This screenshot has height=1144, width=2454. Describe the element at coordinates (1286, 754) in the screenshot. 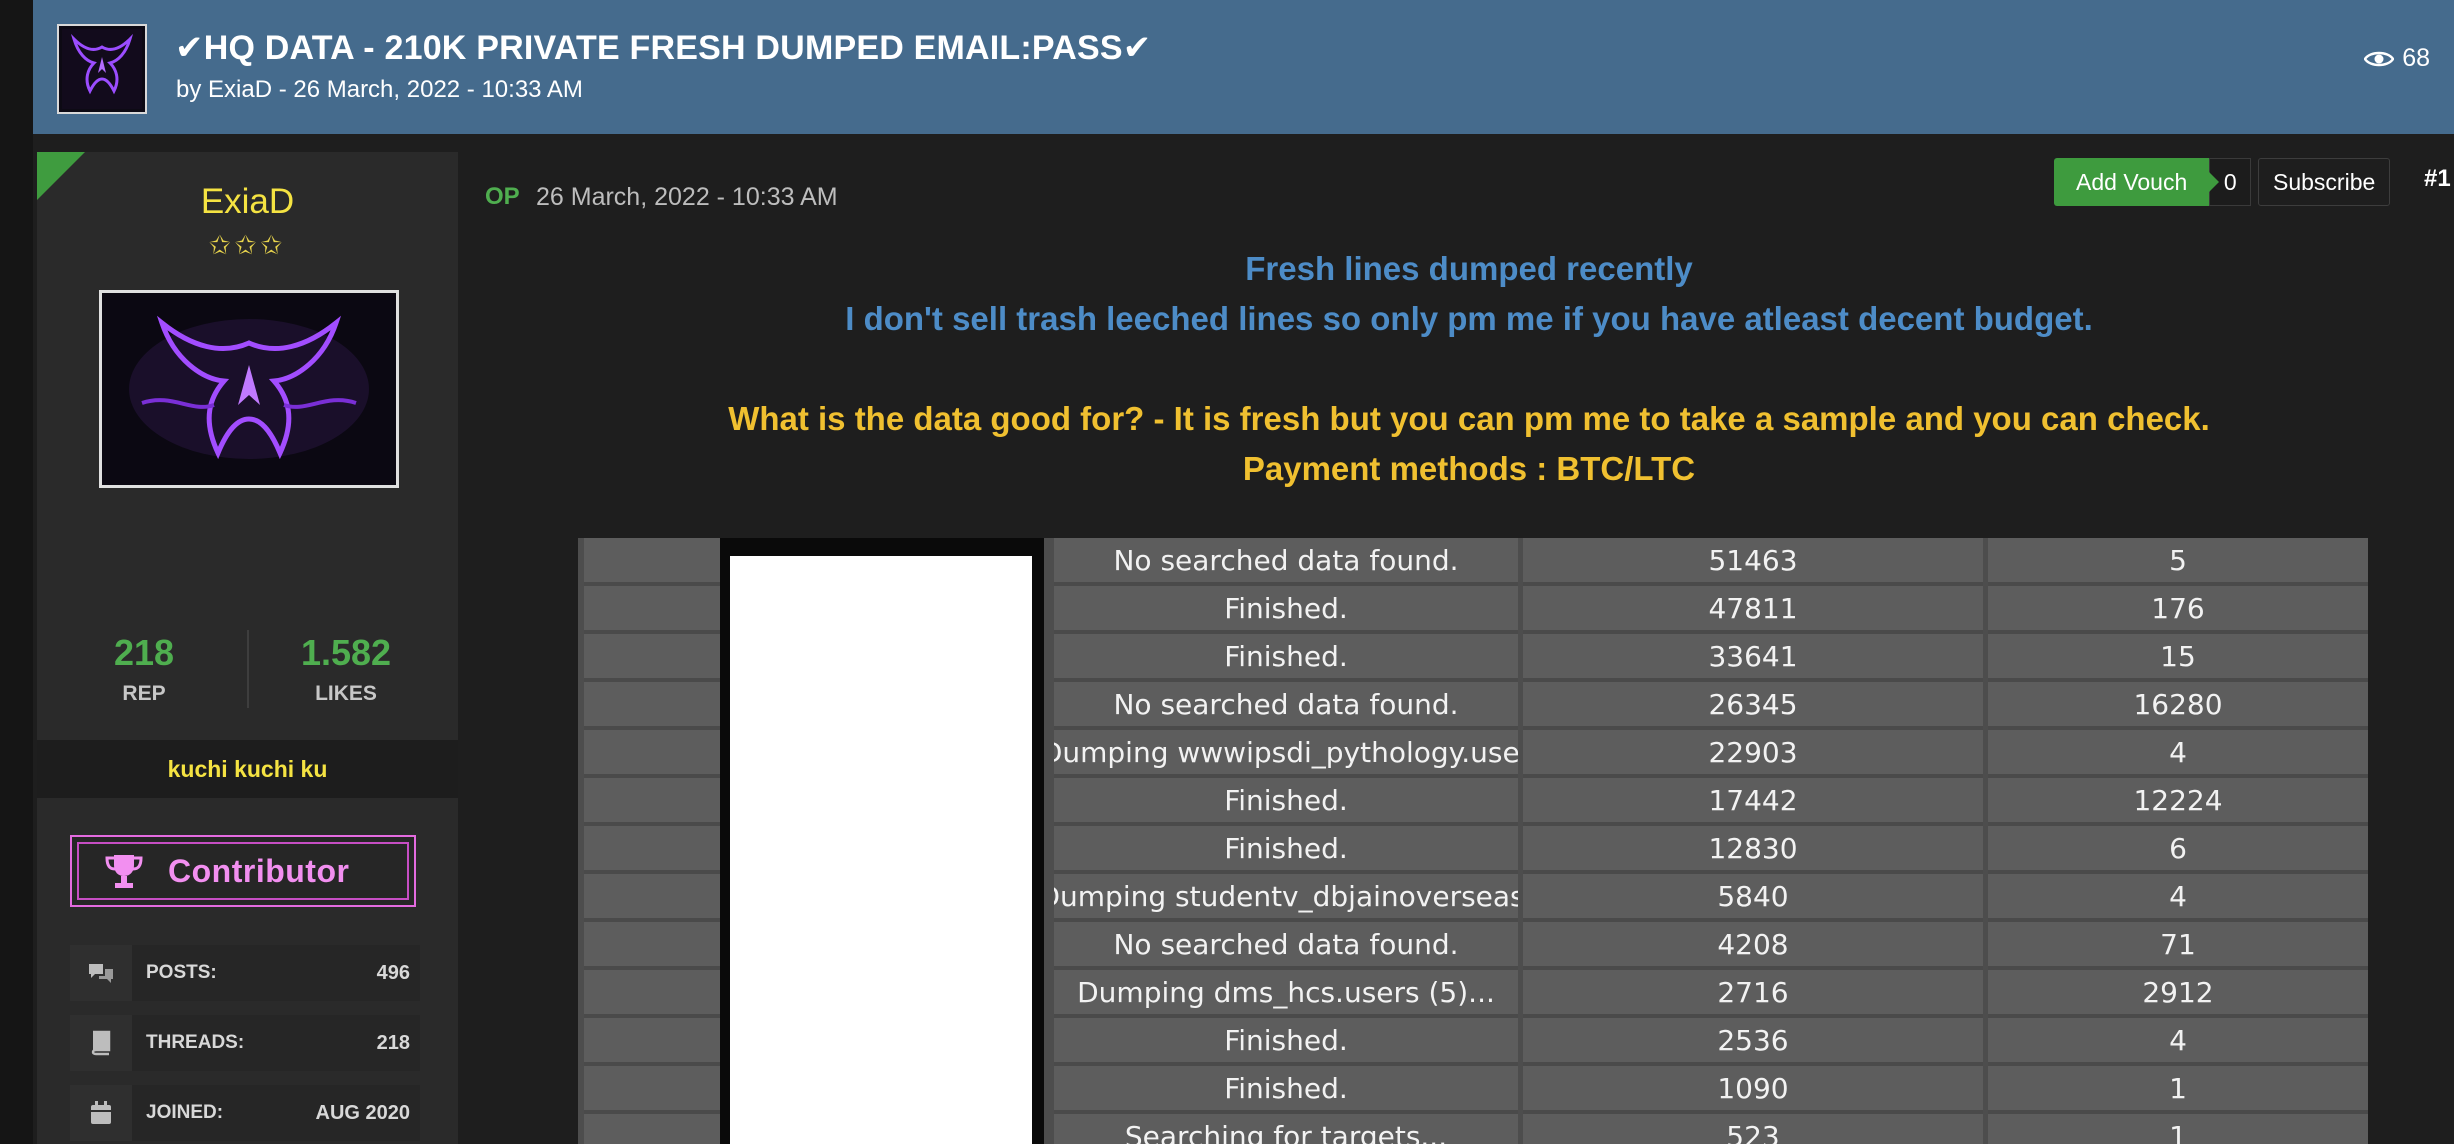

I see `status-cell: Dumping wwwipsdi_pythology.user` at that location.